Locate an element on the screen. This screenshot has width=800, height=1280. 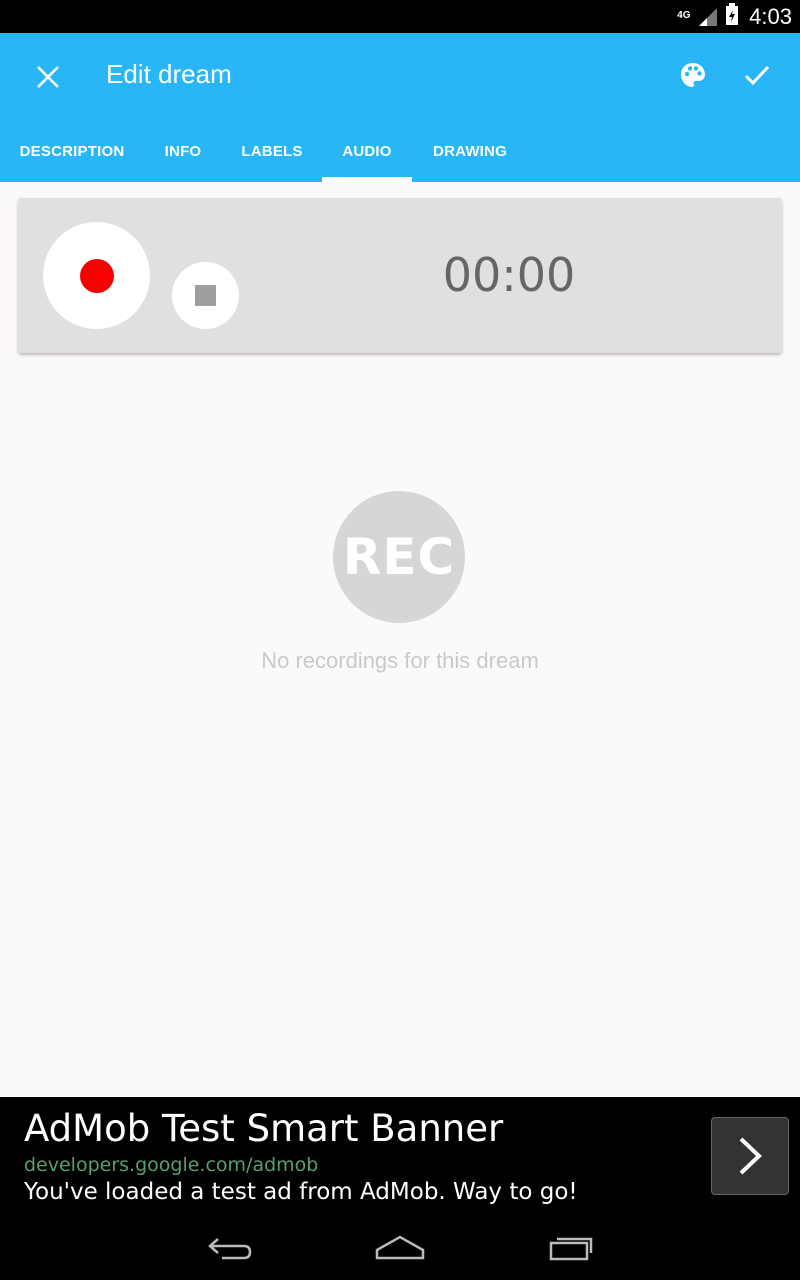
recording-timer: 00:00 is located at coordinates (509, 275).